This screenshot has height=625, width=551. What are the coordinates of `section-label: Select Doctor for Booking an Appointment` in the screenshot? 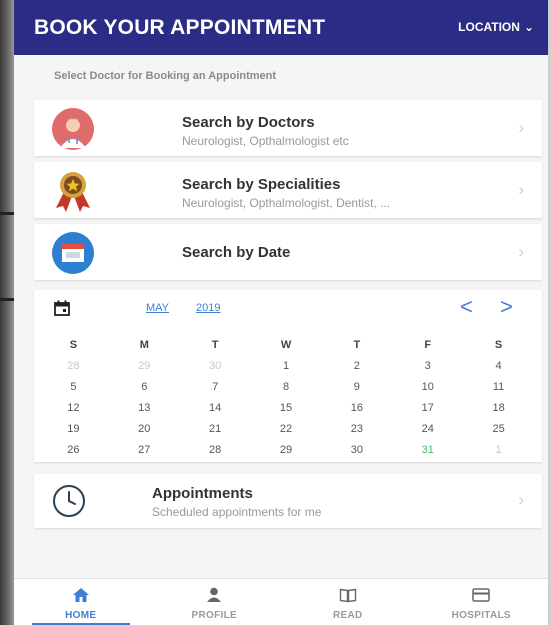 It's located at (165, 76).